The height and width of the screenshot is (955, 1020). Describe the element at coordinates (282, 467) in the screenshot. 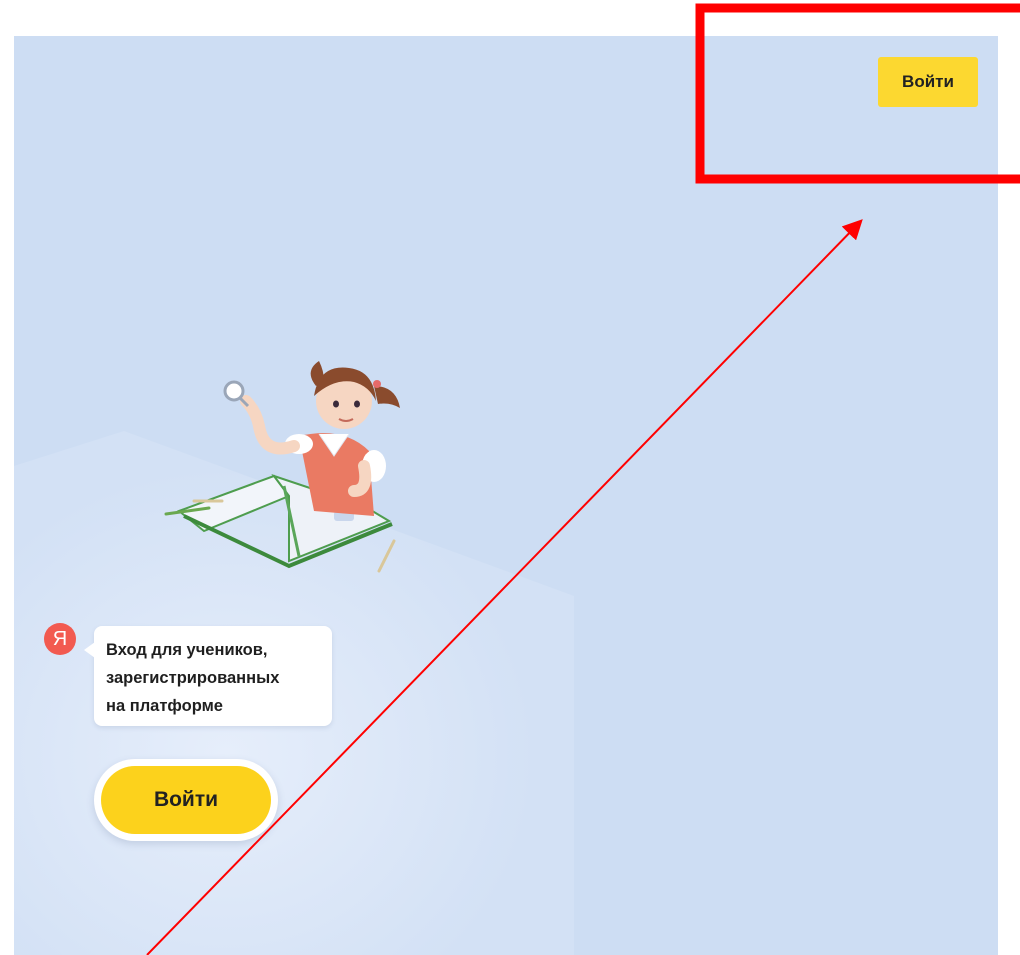

I see `student-illustration` at that location.